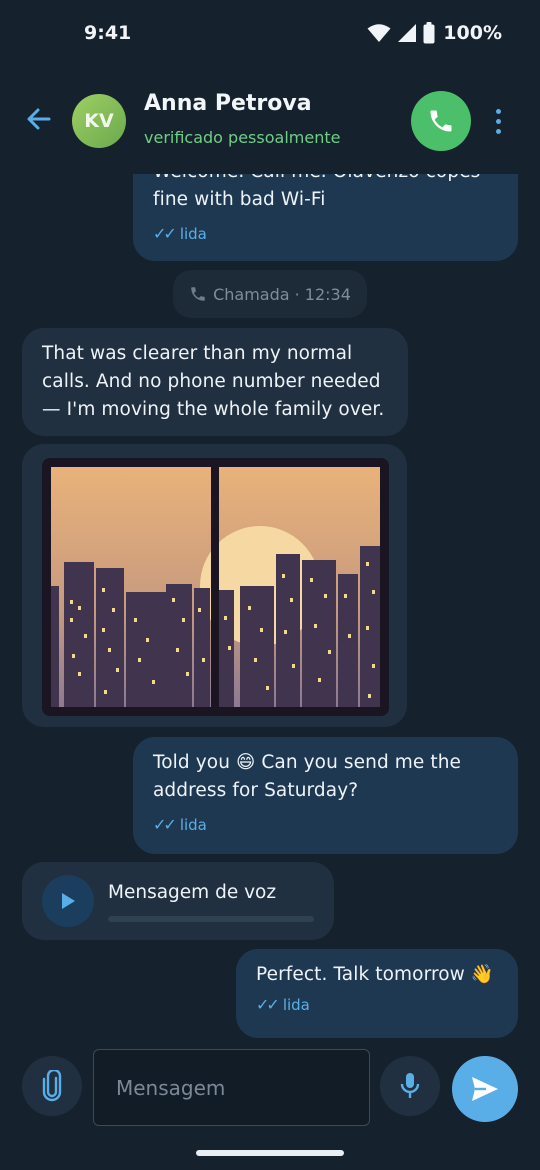  I want to click on call-button, so click(441, 121).